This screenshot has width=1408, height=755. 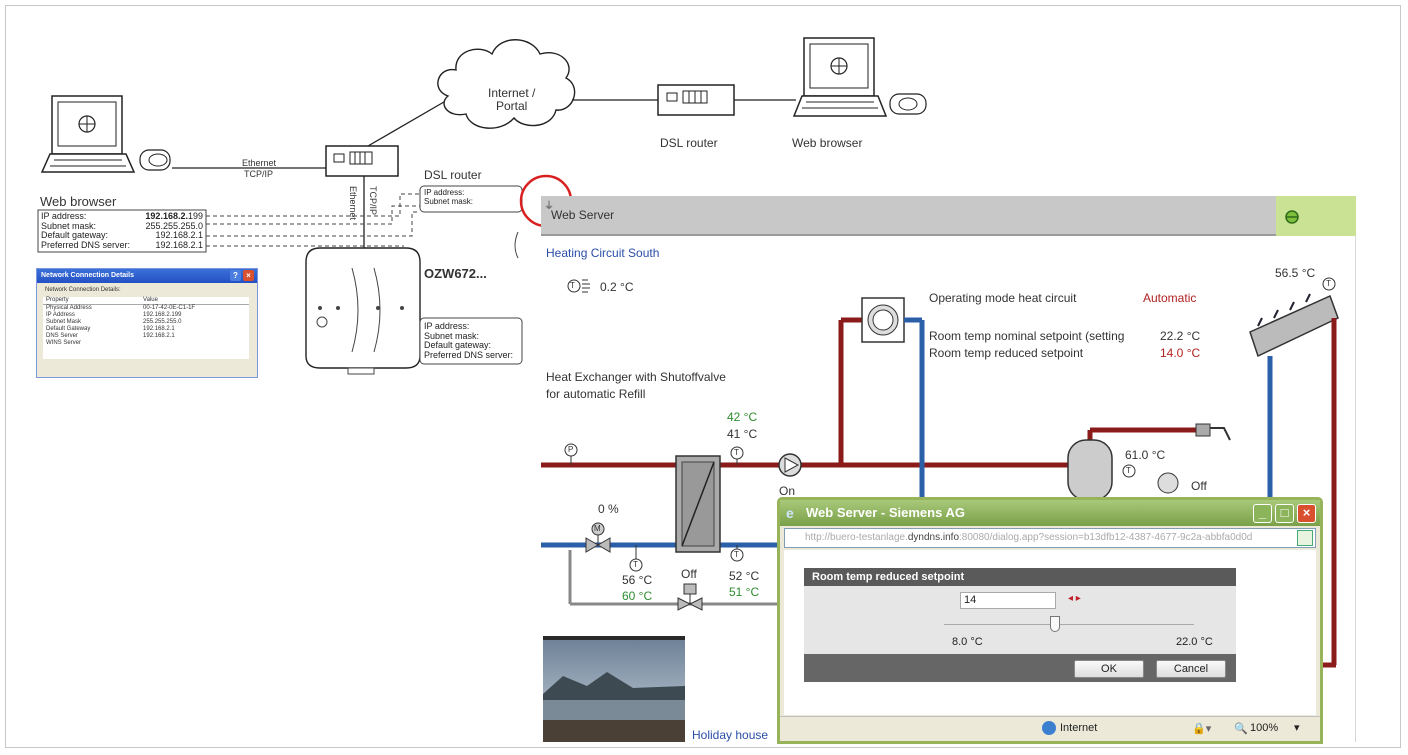 I want to click on temp-51: 51 °C, so click(x=744, y=592).